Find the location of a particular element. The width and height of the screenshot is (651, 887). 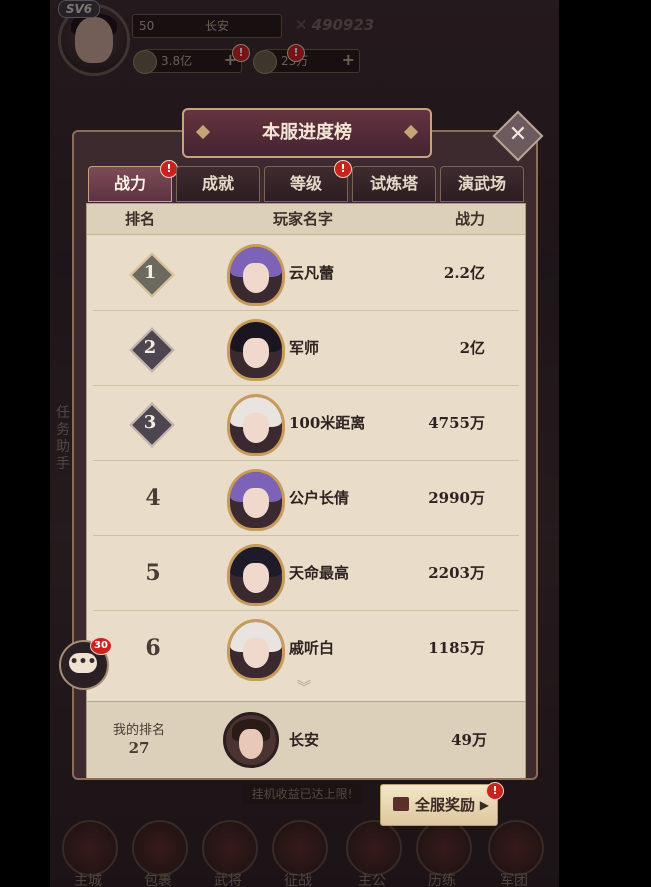

tab-trial-tower: 试炼塔 is located at coordinates (394, 184).